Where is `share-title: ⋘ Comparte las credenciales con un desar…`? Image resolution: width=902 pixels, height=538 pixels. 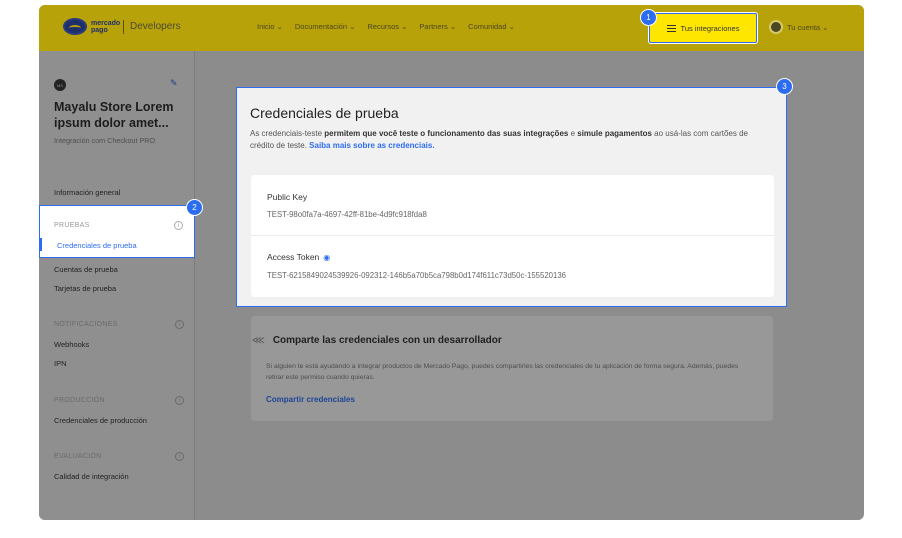
share-title: ⋘ Comparte las credenciales con un desar… is located at coordinates (377, 340).